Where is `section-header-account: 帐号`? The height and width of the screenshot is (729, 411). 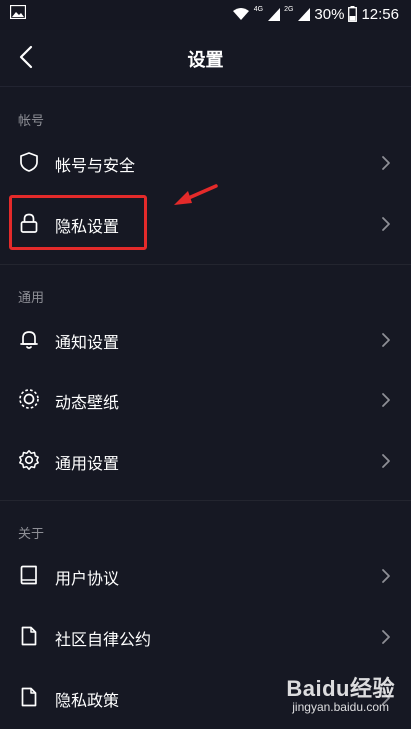
section-header-account: 帐号 is located at coordinates (31, 121).